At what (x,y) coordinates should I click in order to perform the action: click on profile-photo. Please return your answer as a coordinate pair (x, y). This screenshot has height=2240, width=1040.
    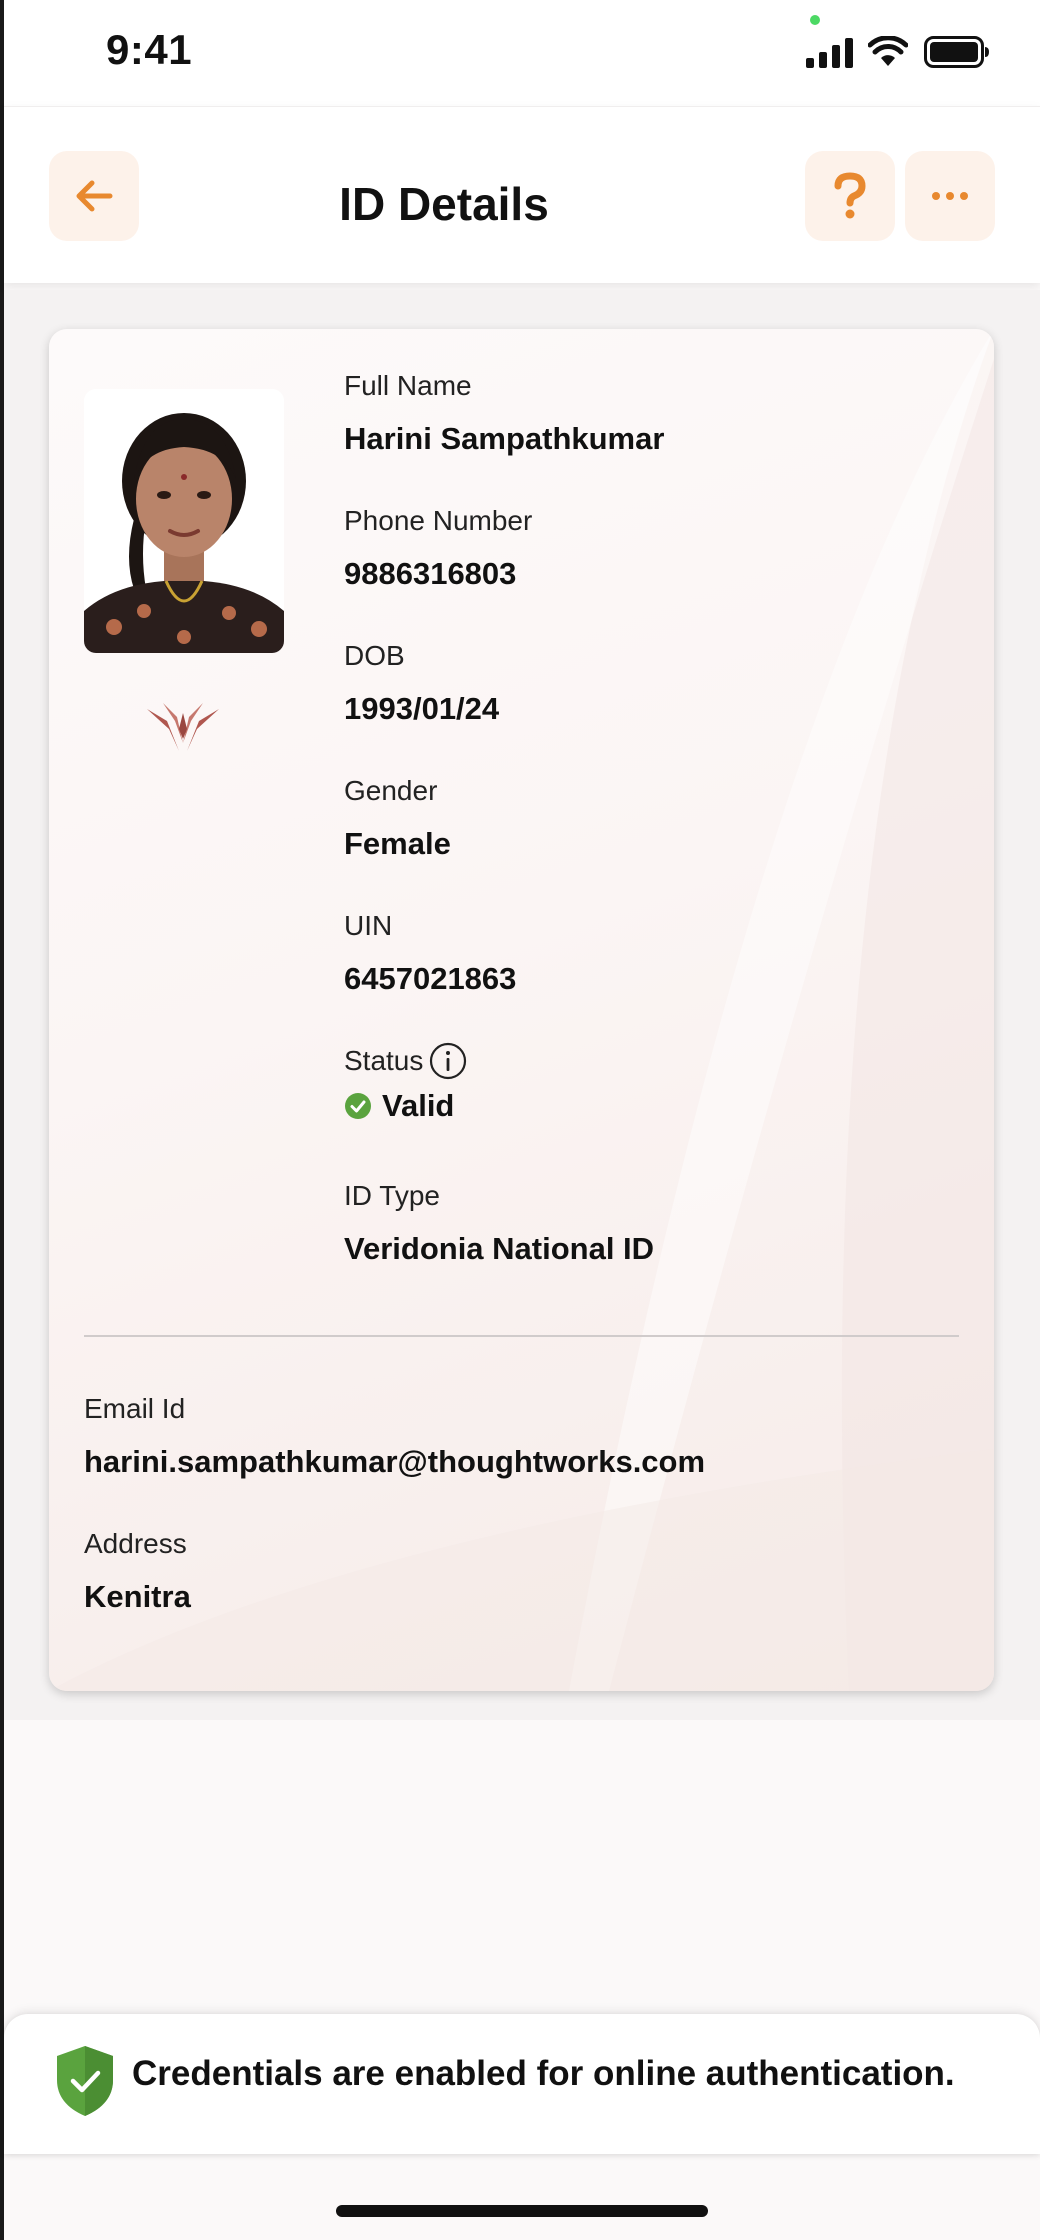
    Looking at the image, I should click on (184, 521).